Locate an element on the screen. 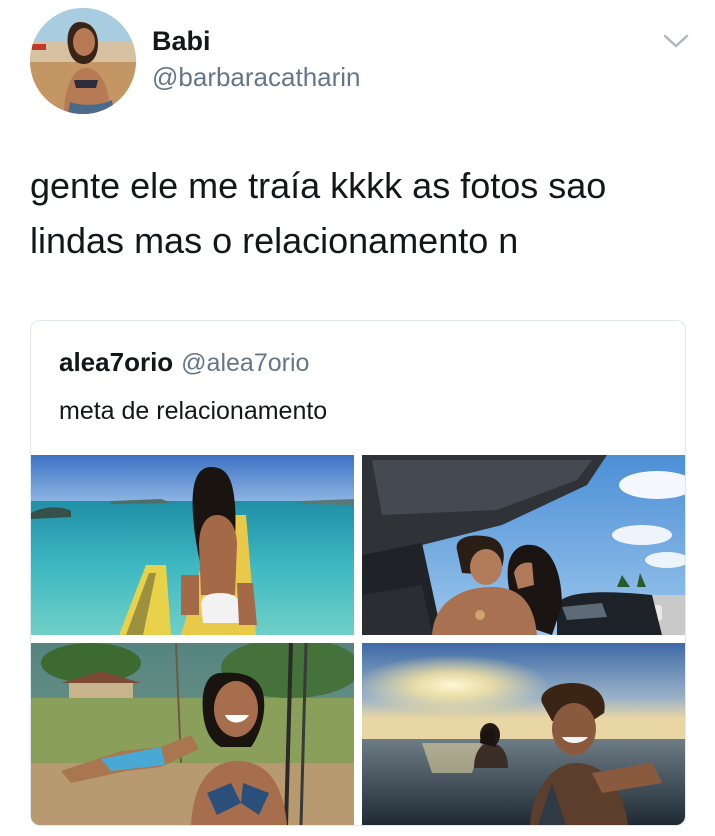 This screenshot has height=836, width=715. author-handle: @barbaracatharin is located at coordinates (256, 77).